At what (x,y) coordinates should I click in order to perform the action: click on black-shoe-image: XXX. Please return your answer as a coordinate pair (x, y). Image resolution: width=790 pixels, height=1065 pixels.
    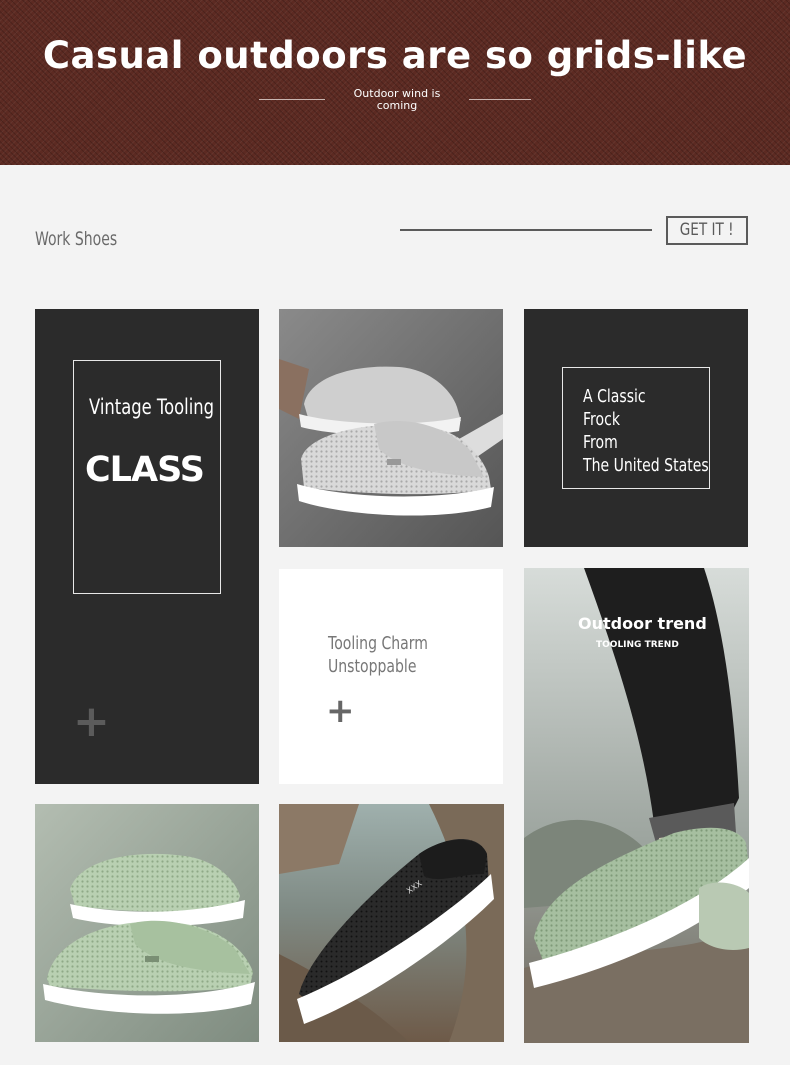
    Looking at the image, I should click on (391, 923).